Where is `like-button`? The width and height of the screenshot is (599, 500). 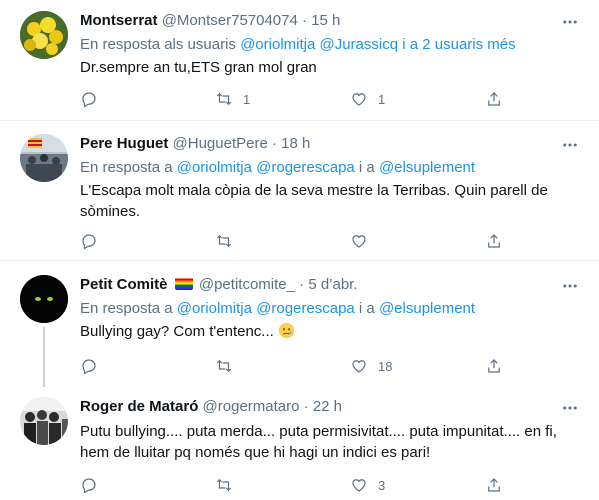
like-button is located at coordinates (359, 241).